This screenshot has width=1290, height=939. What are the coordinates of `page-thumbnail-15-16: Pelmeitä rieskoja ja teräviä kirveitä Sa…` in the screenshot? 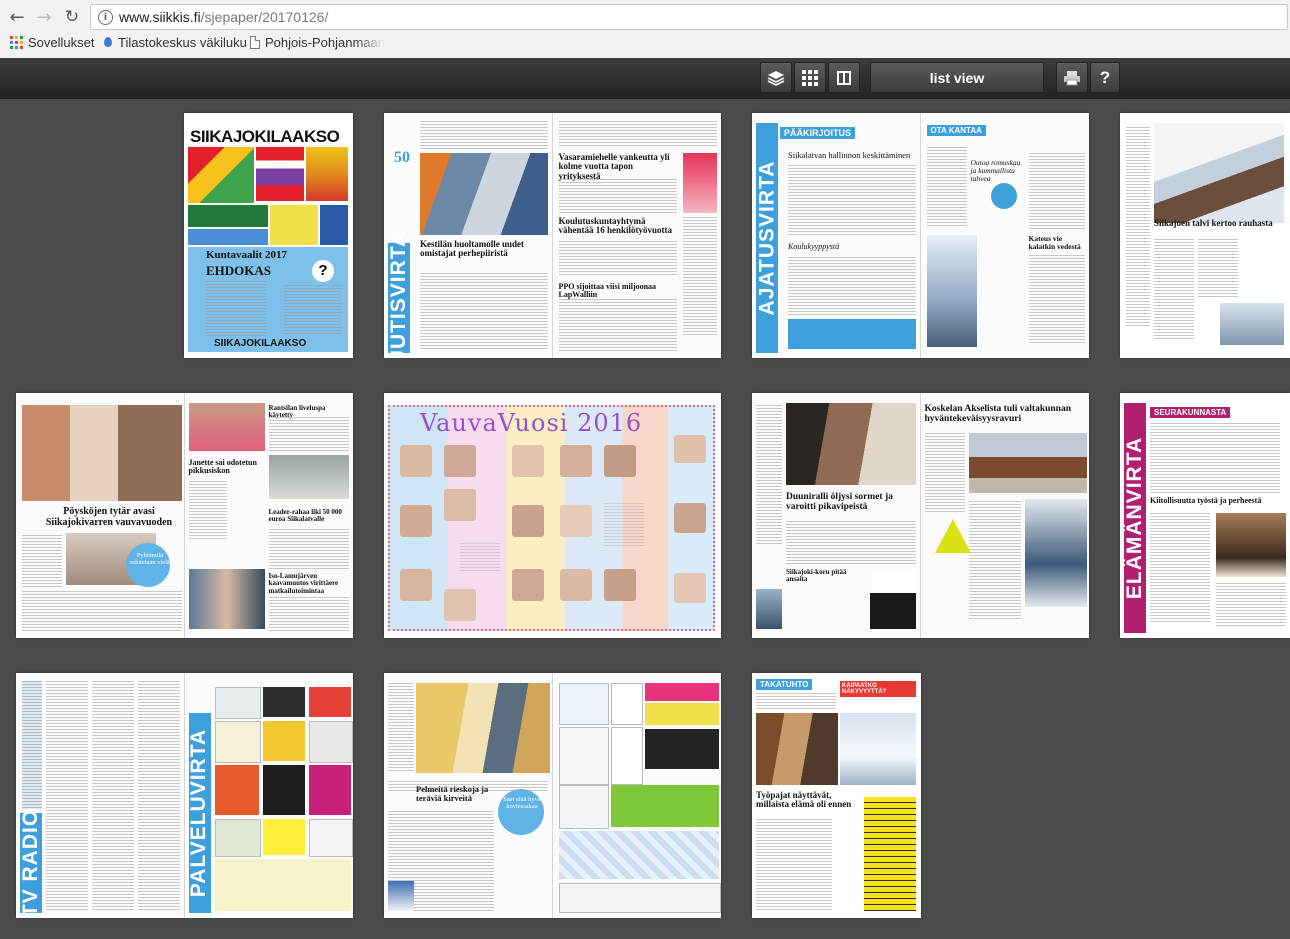 It's located at (552, 795).